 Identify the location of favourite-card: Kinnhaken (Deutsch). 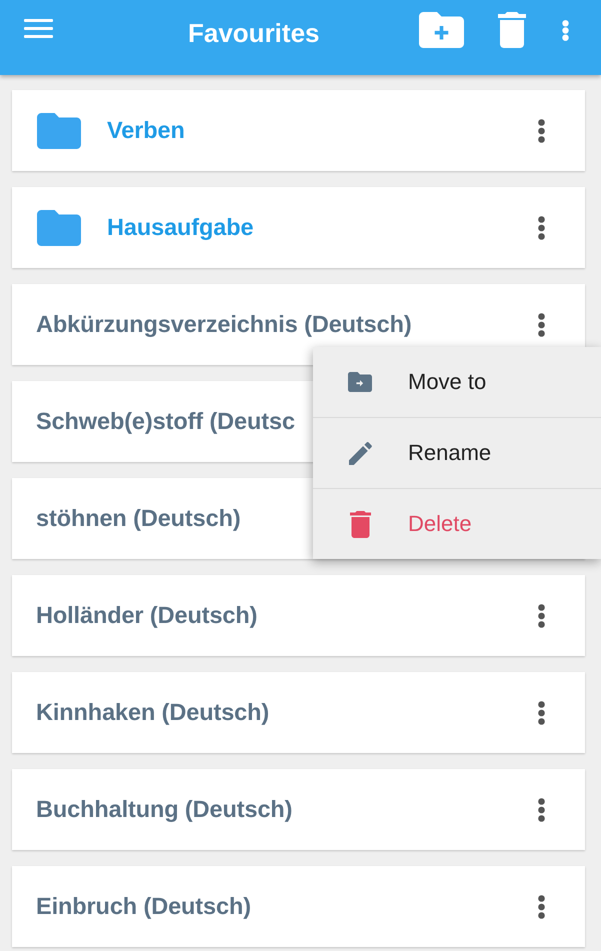
(298, 712).